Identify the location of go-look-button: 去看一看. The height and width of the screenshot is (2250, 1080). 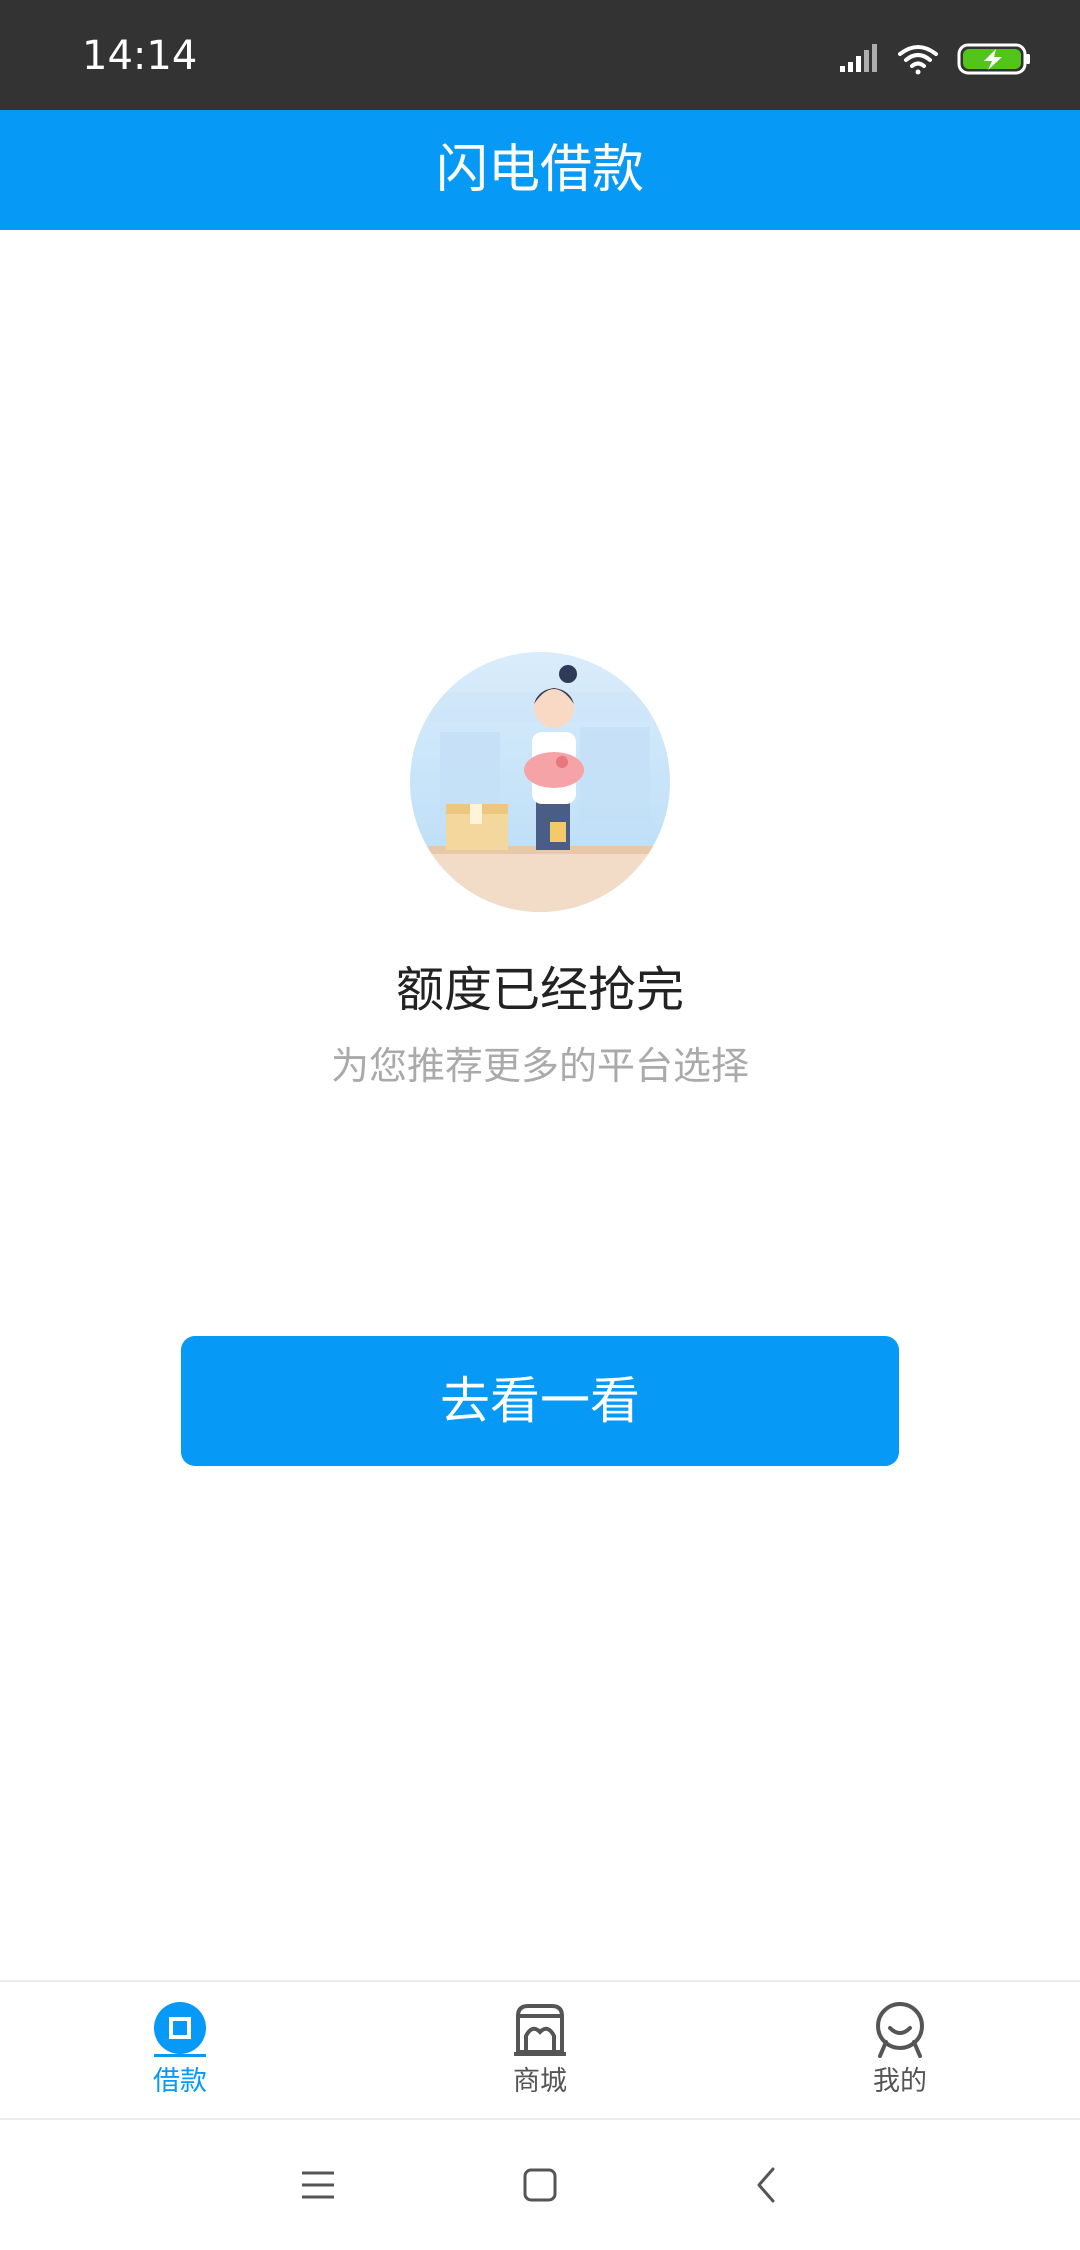
(540, 1401).